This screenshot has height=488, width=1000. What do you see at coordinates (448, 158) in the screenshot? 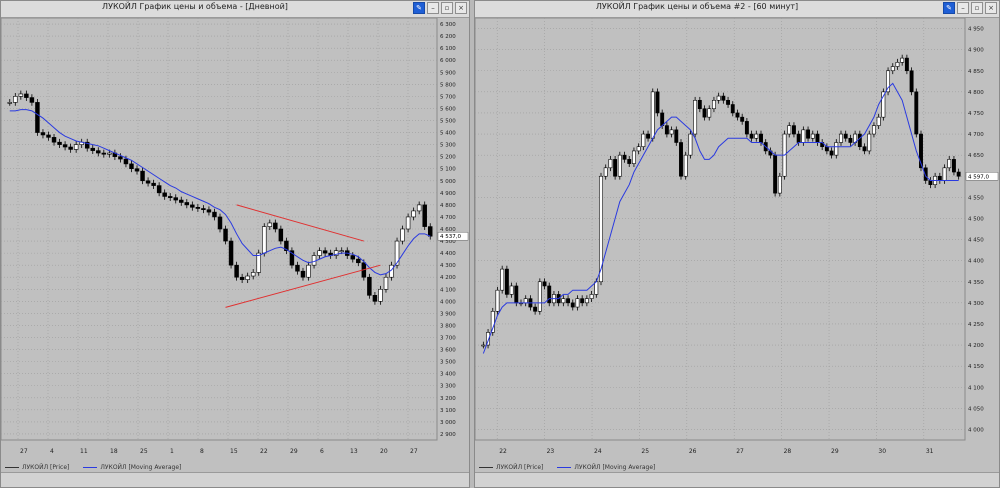
I see `y-tick-label: 5 200` at bounding box center [448, 158].